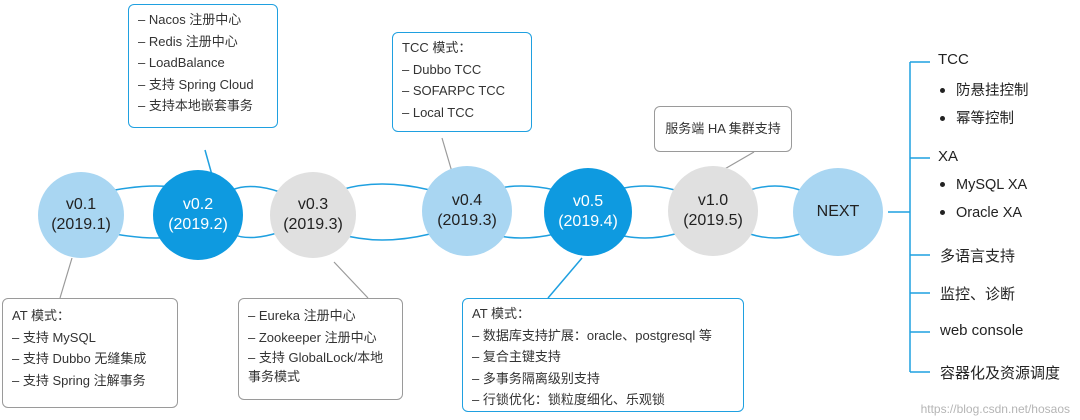  What do you see at coordinates (467, 200) in the screenshot?
I see `node-v04-version: v0.4` at bounding box center [467, 200].